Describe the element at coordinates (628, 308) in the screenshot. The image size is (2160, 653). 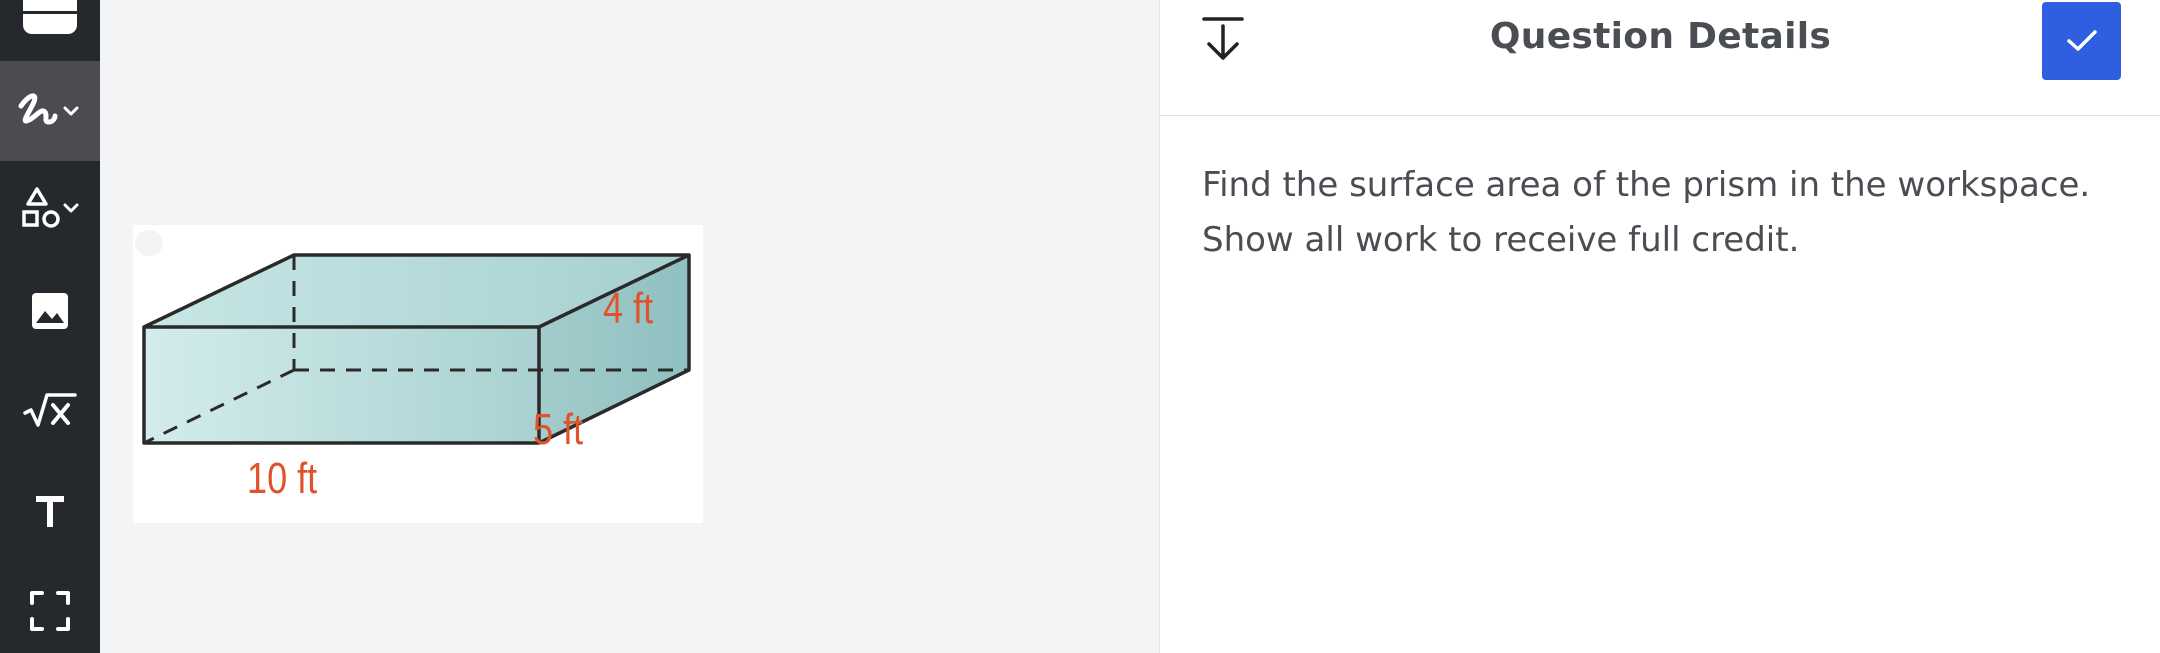
I see `height-dimension-label: 4 ft` at that location.